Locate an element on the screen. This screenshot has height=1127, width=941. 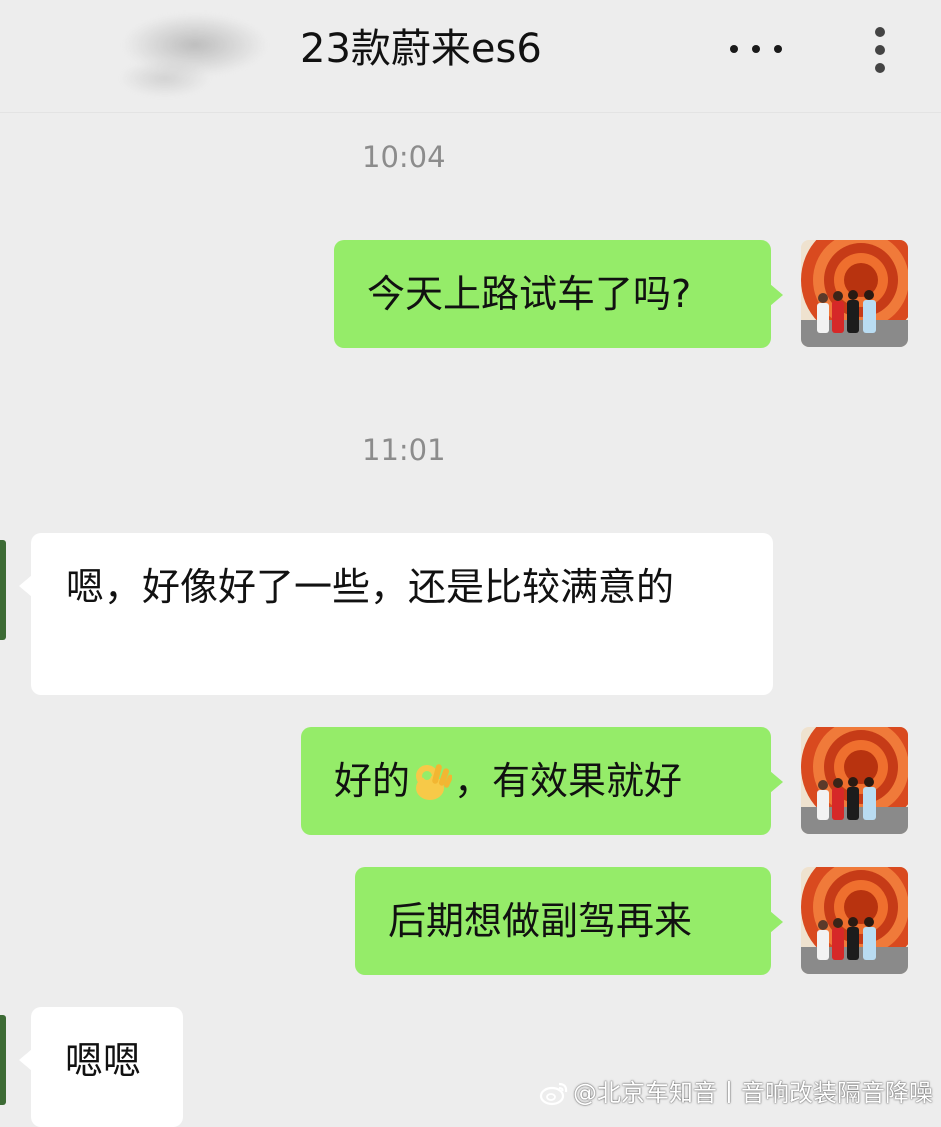
chat-header: 23款蔚来es6 is located at coordinates (470, 56).